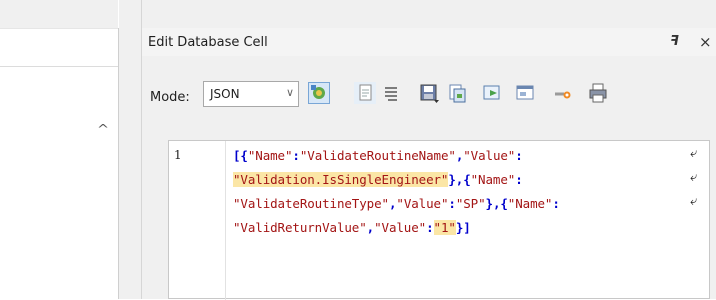 The width and height of the screenshot is (716, 300). I want to click on print-icon, so click(598, 93).